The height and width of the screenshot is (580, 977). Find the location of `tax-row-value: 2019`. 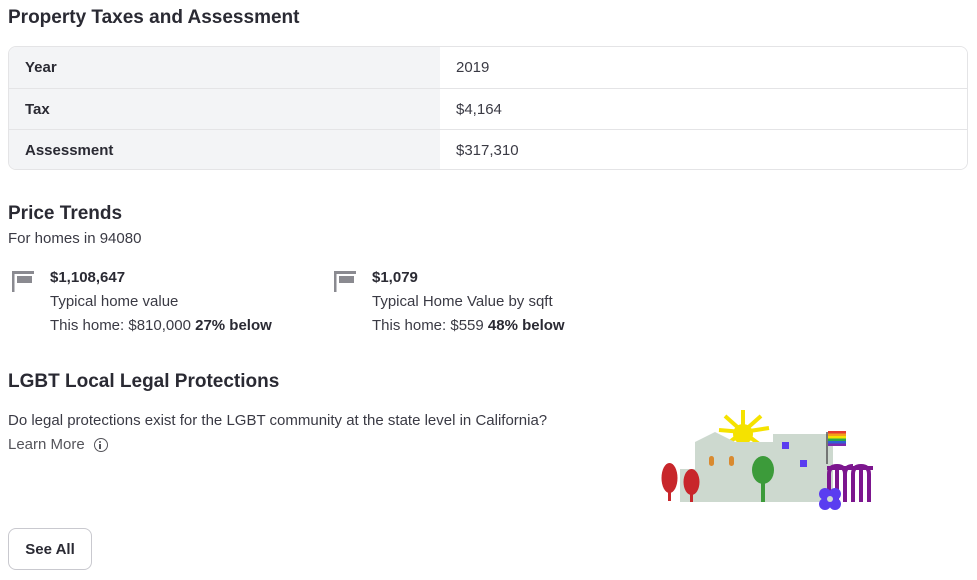

tax-row-value: 2019 is located at coordinates (703, 67).